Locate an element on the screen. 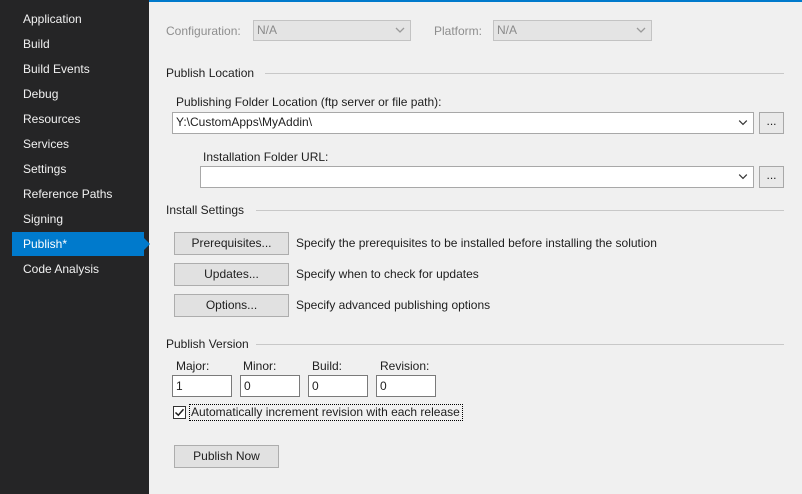 The height and width of the screenshot is (494, 802). accent-top-border is located at coordinates (475, 1).